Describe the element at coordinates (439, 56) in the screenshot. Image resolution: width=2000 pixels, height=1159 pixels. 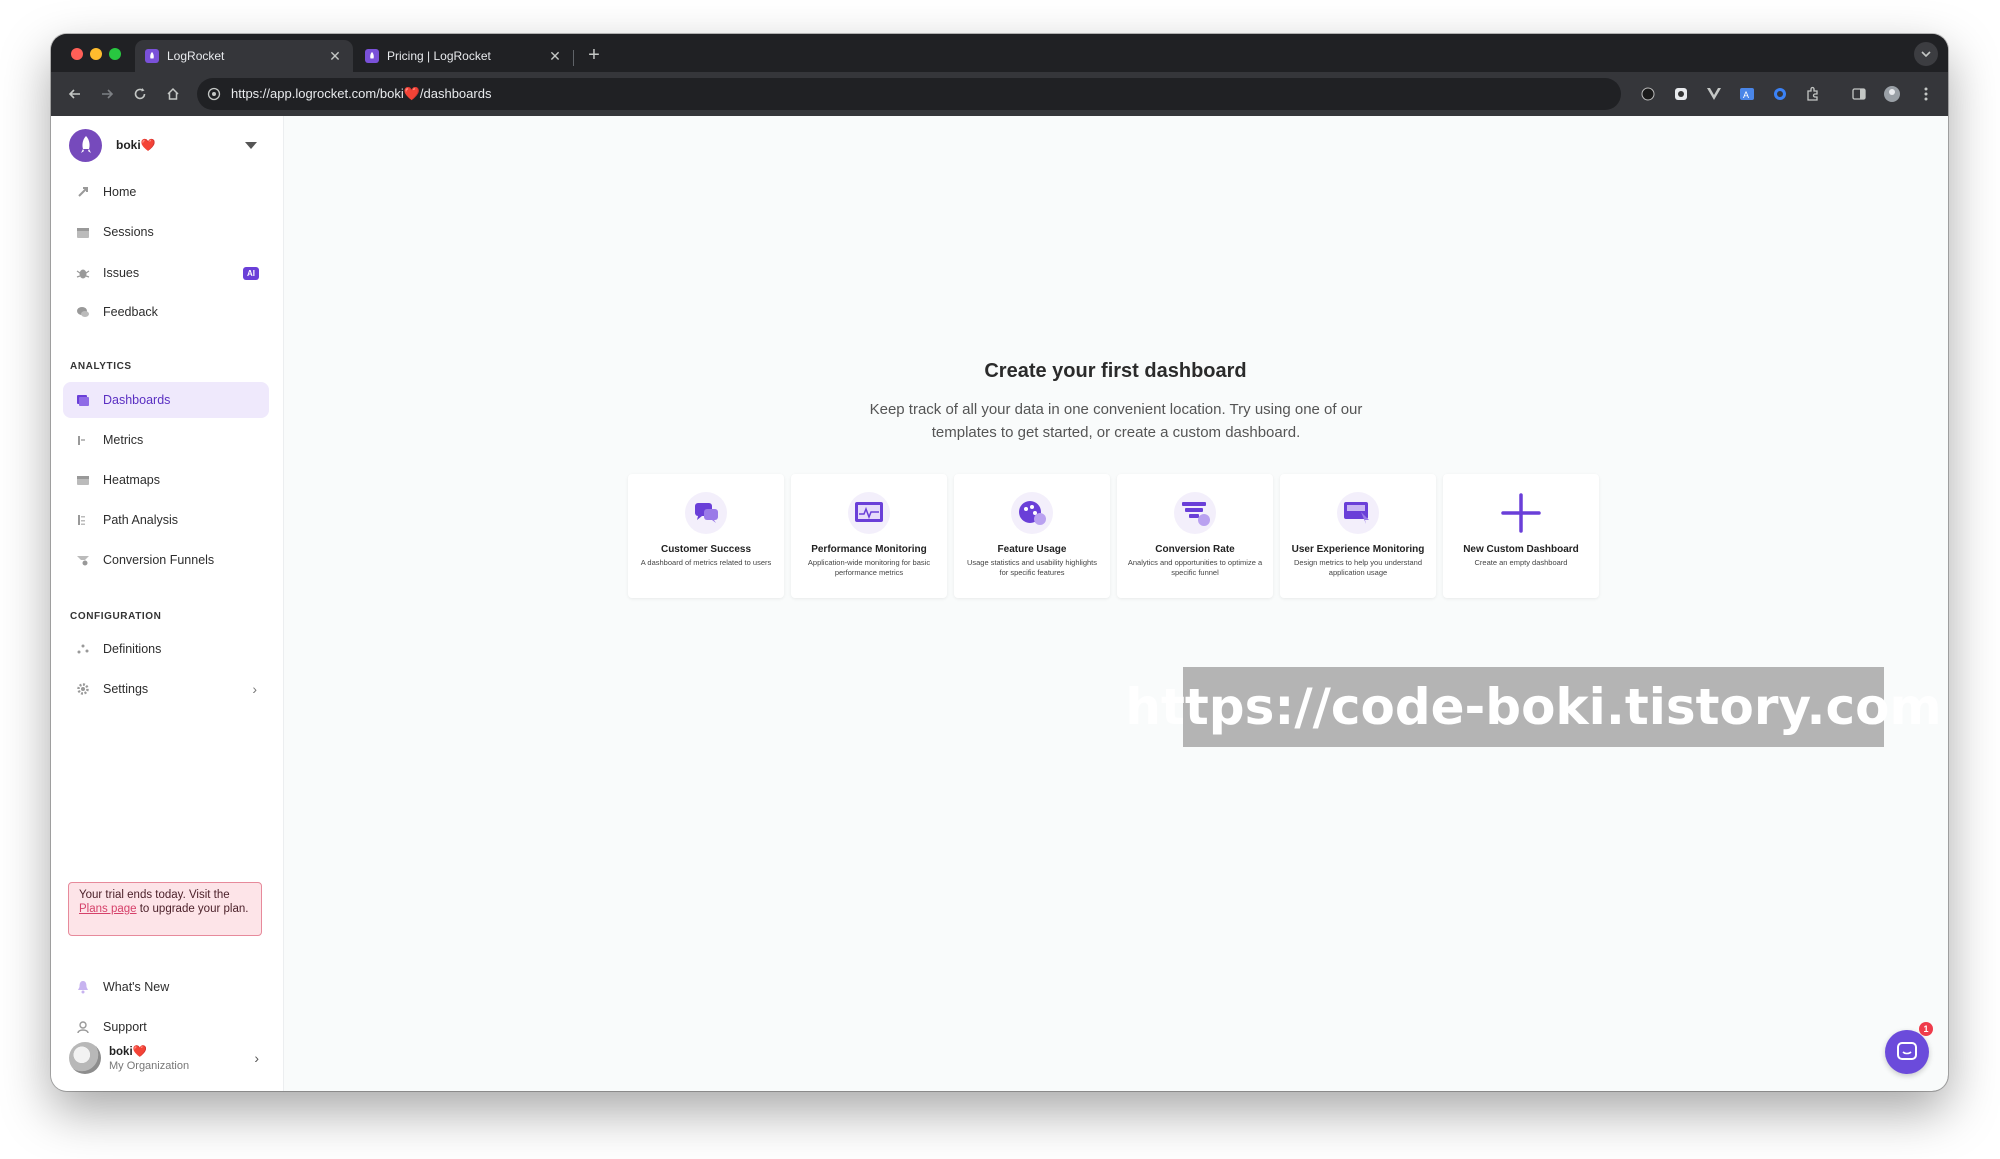
I see `tab-title: Pricing | LogRocket` at that location.